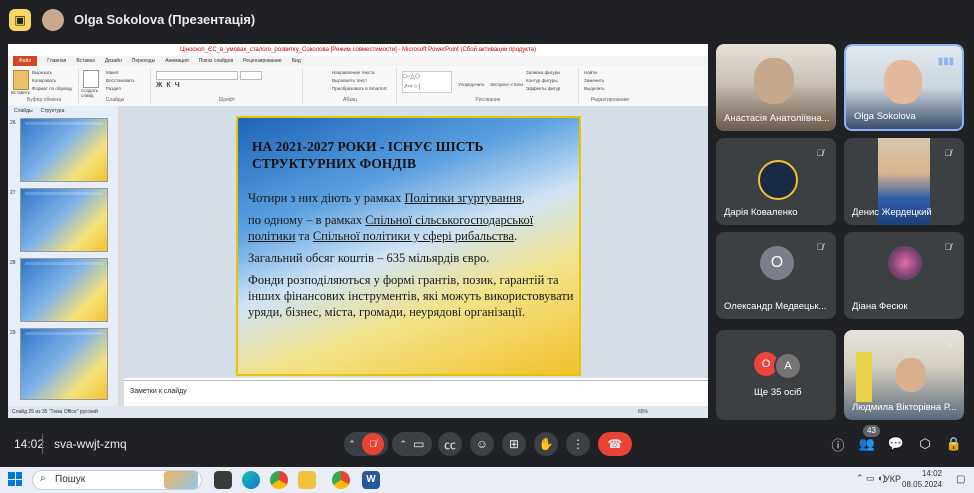 This screenshot has width=974, height=493. I want to click on cut-button: Вырезать, so click(42, 72).